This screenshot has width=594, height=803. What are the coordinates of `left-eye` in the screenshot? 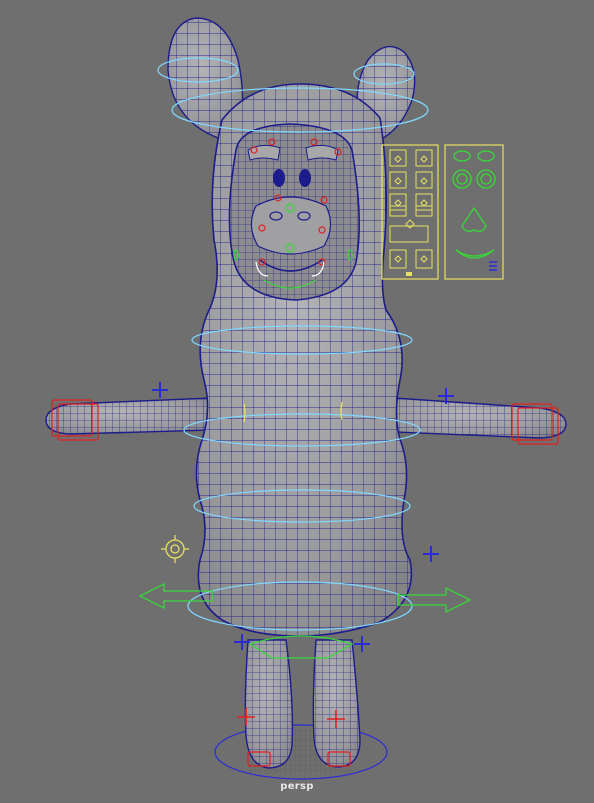 It's located at (279, 178).